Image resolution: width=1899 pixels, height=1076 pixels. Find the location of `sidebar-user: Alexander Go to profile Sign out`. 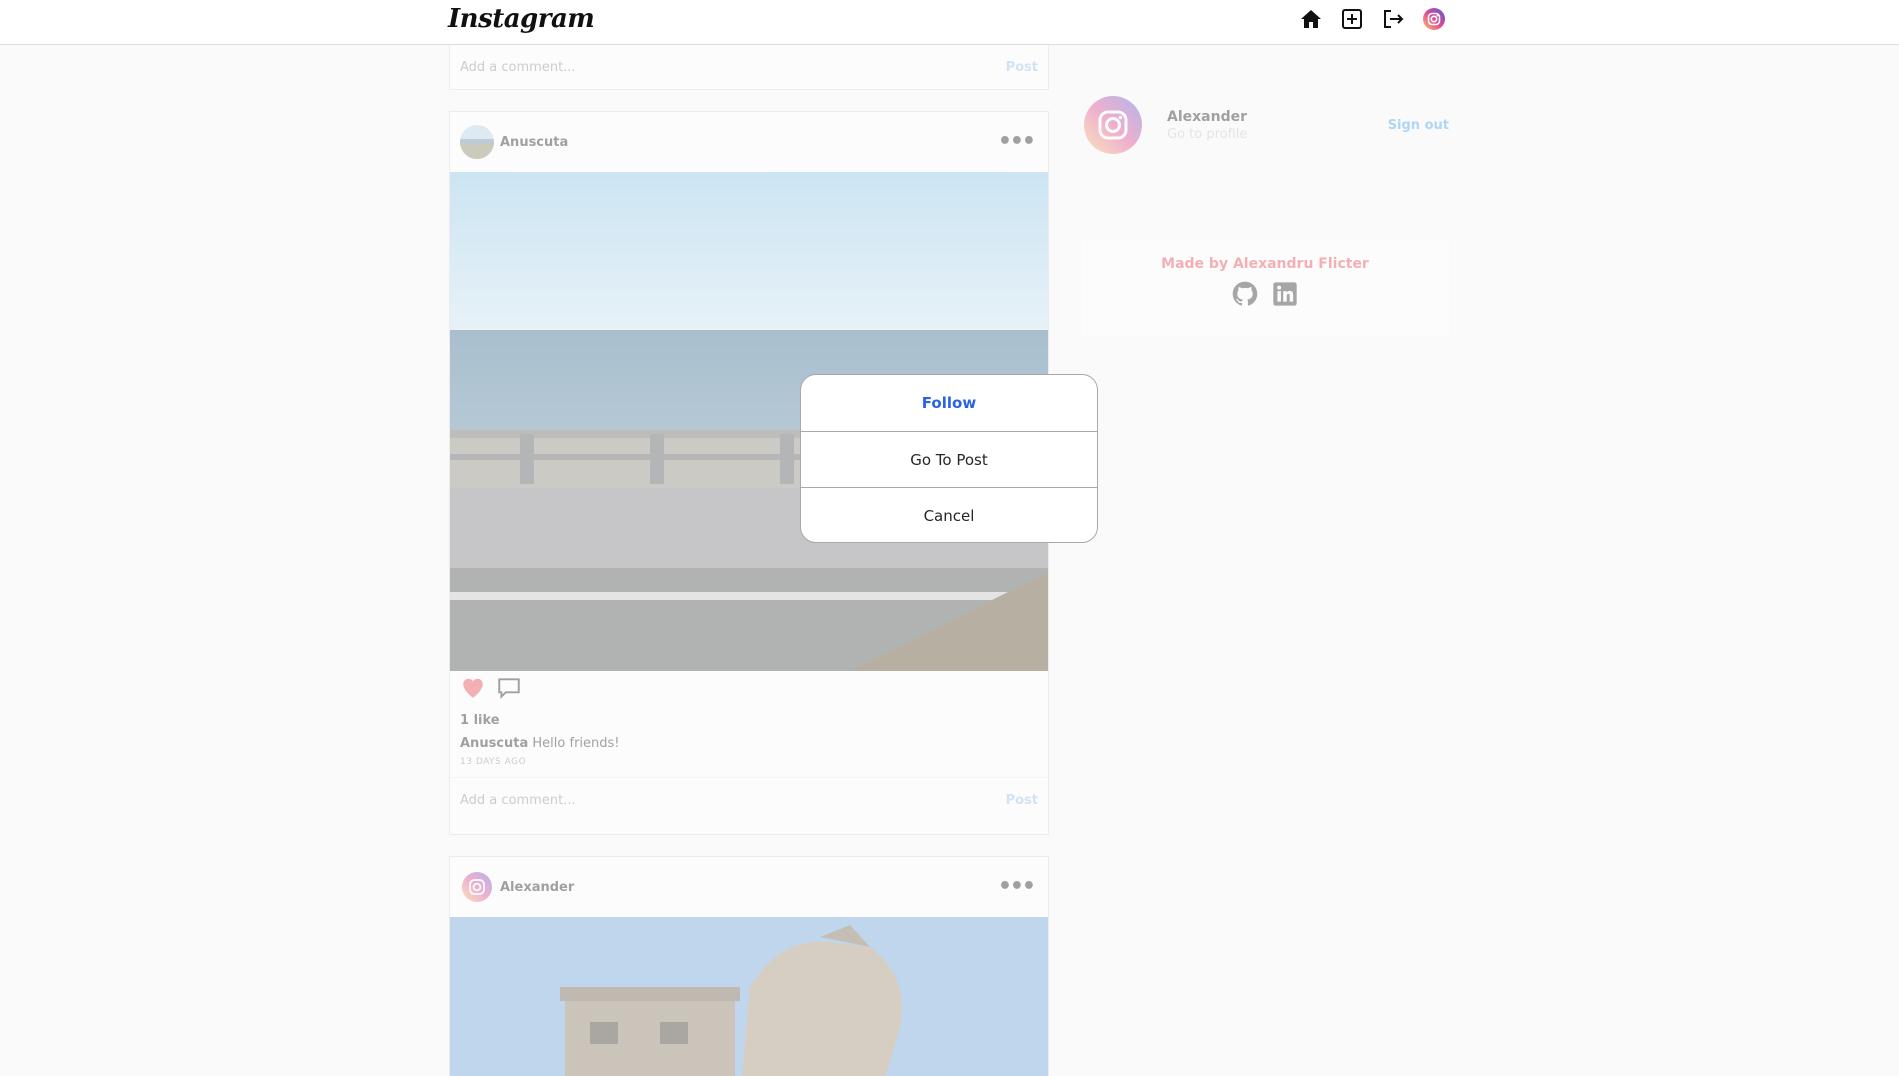

sidebar-user: Alexander Go to profile Sign out is located at coordinates (1266, 125).